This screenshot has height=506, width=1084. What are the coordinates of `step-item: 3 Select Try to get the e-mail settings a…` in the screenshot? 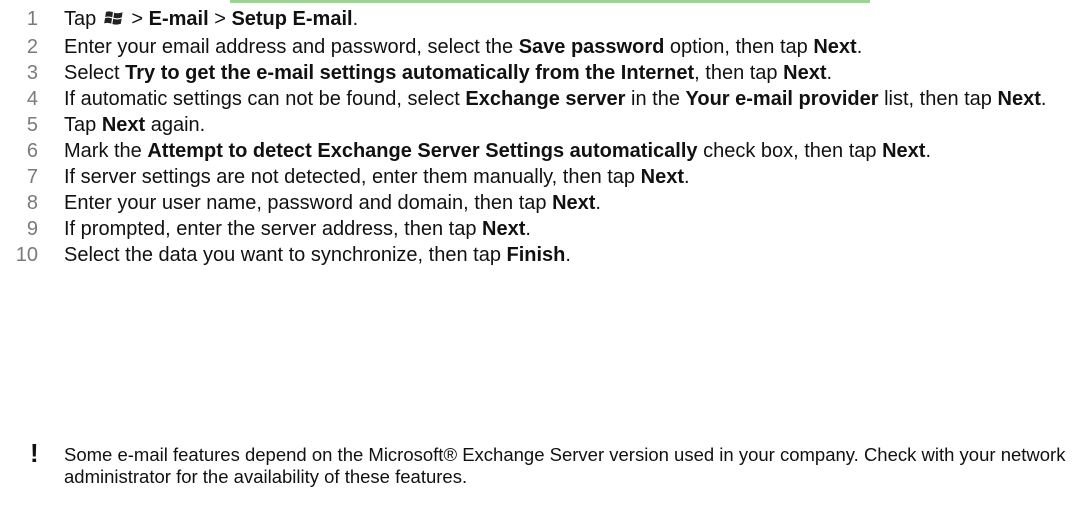 It's located at (542, 73).